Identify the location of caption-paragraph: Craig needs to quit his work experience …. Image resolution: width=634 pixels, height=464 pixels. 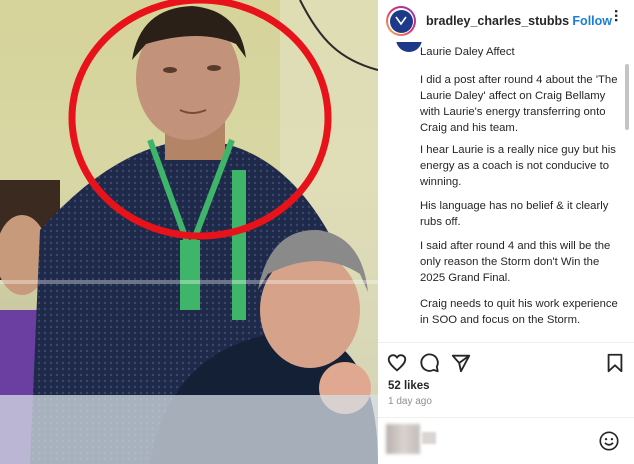
(519, 312).